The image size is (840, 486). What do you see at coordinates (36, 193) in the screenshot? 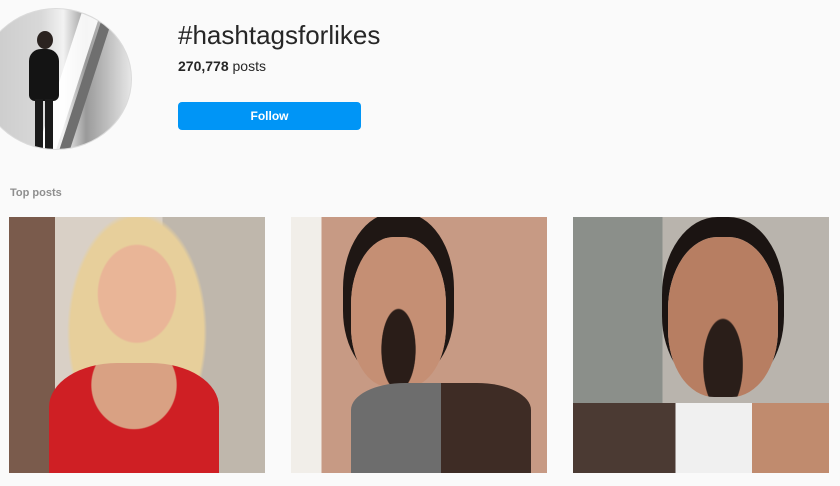
I see `top-posts-heading: Top posts` at bounding box center [36, 193].